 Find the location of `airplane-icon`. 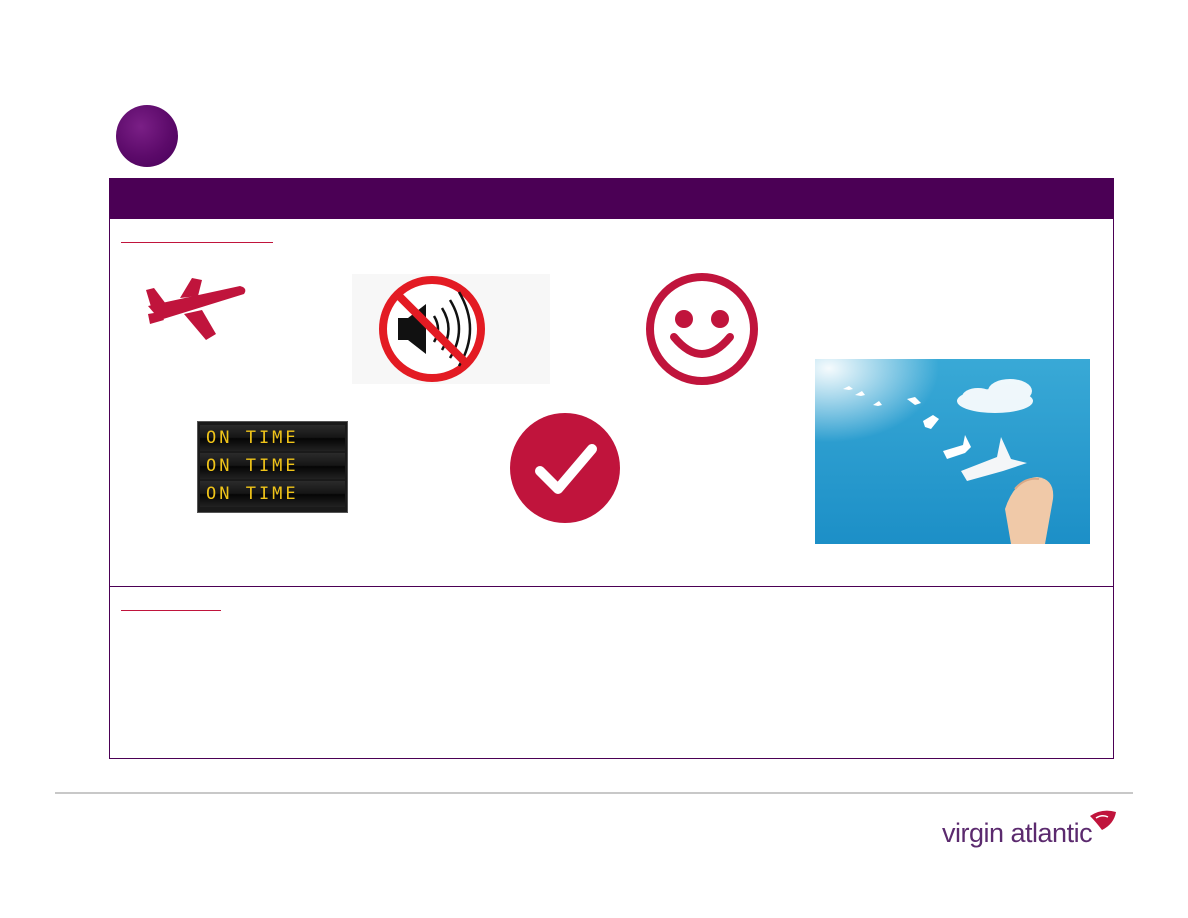

airplane-icon is located at coordinates (196, 309).